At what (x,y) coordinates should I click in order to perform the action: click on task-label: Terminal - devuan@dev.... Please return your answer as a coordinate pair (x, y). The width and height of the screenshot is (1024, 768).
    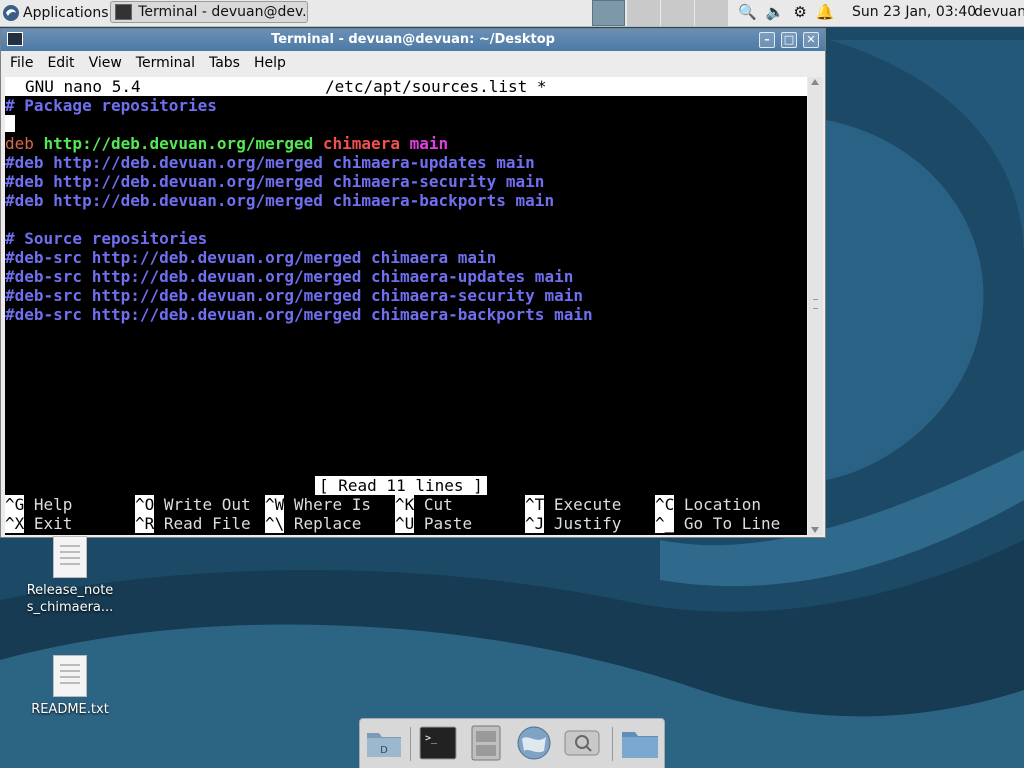
    Looking at the image, I should click on (222, 12).